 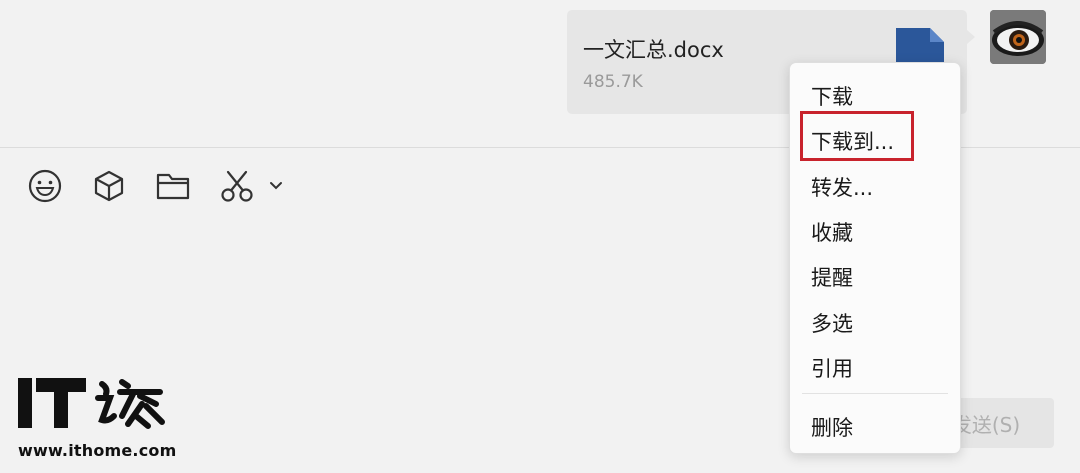 What do you see at coordinates (875, 424) in the screenshot?
I see `menu-item-delete: 删除` at bounding box center [875, 424].